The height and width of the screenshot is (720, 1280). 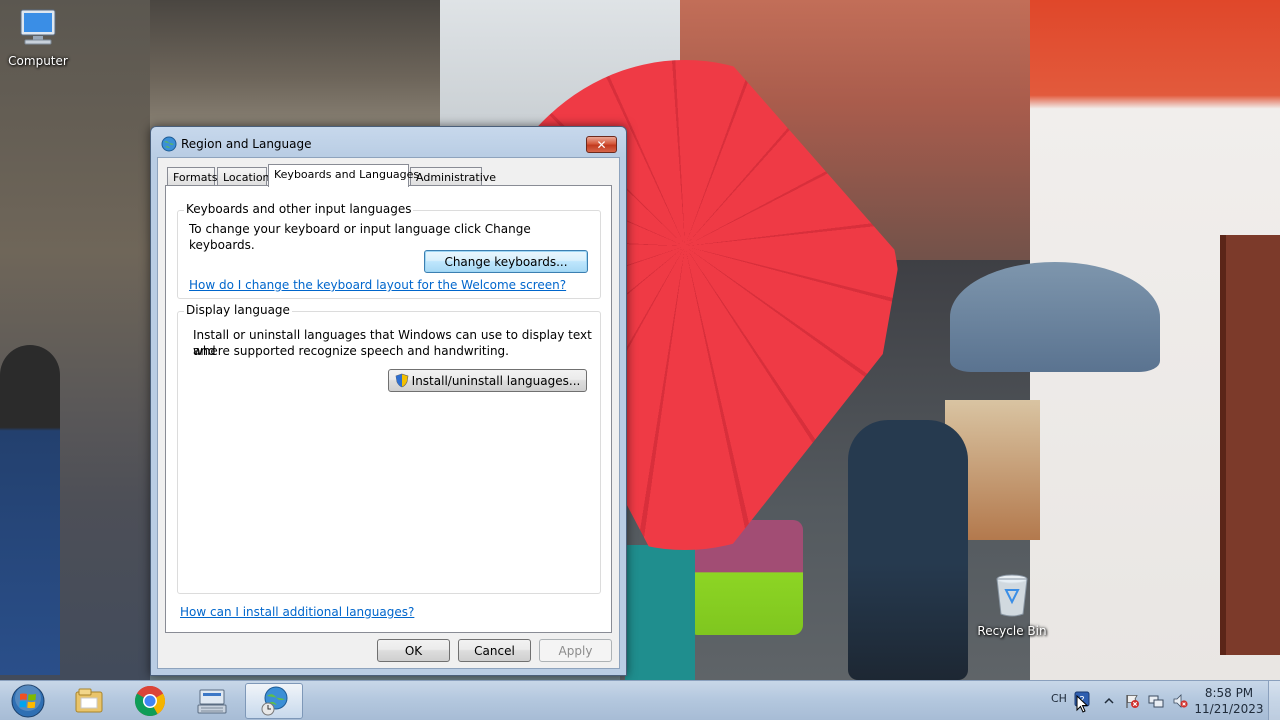 What do you see at coordinates (1082, 704) in the screenshot?
I see `mouse-cursor-icon` at bounding box center [1082, 704].